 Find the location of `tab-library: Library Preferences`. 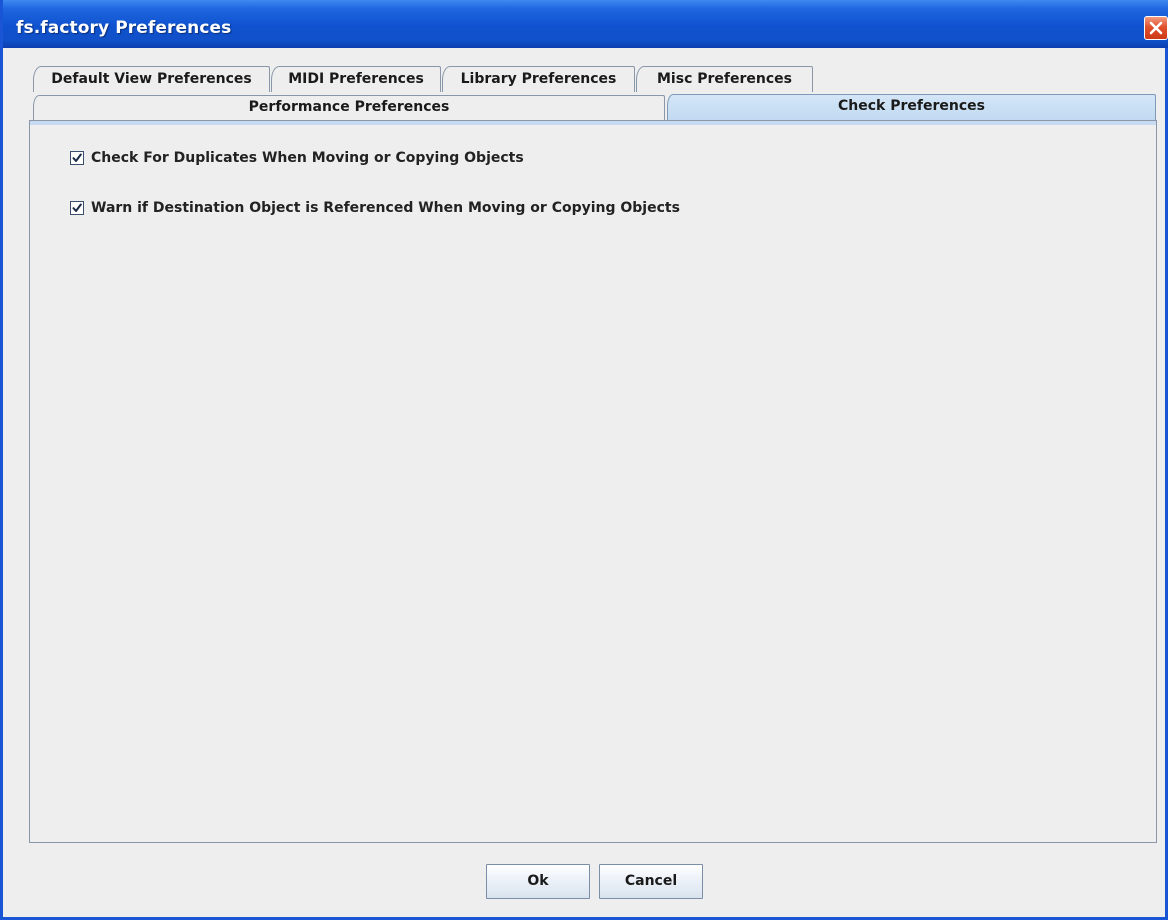

tab-library: Library Preferences is located at coordinates (538, 79).